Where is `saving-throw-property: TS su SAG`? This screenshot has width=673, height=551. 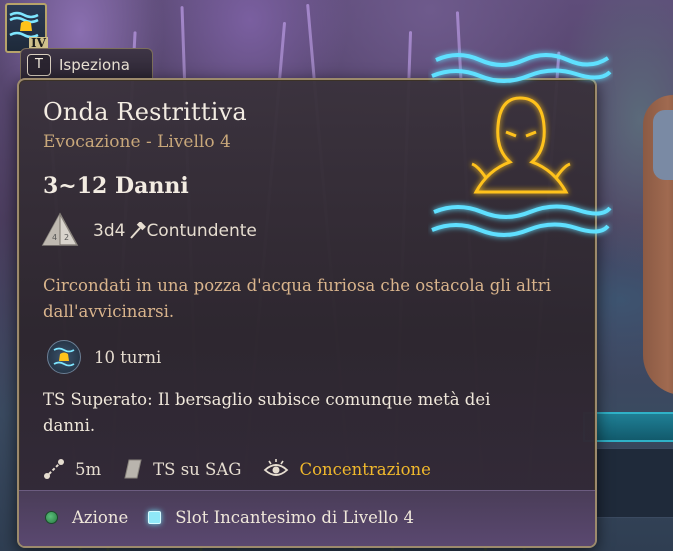
saving-throw-property: TS su SAG is located at coordinates (182, 469).